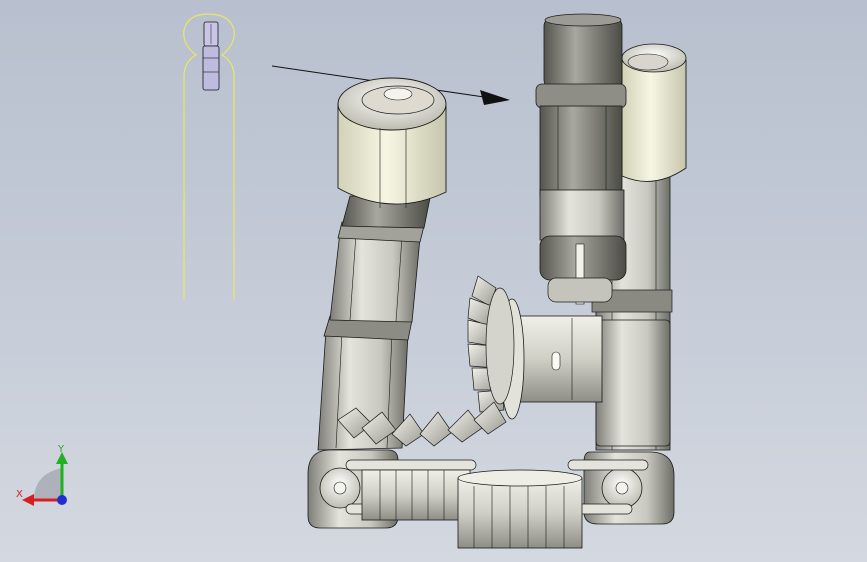 This screenshot has height=562, width=867. What do you see at coordinates (416, 495) in the screenshot?
I see `spur-gear-left` at bounding box center [416, 495].